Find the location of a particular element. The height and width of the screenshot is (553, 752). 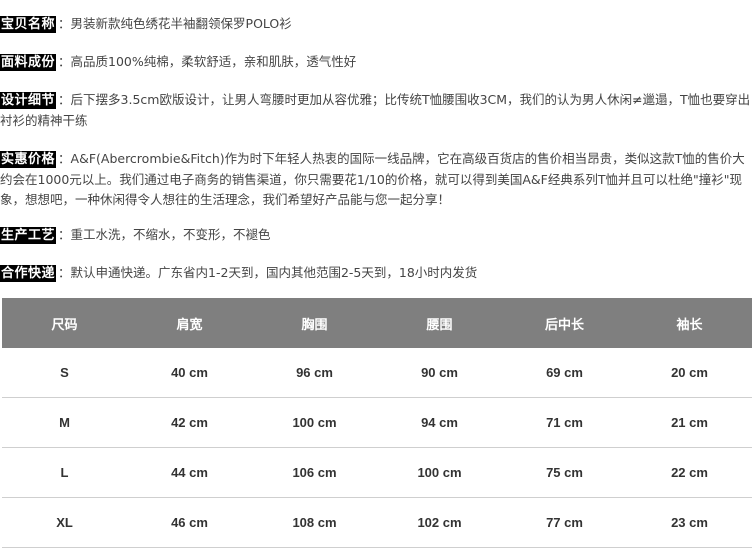

cell-shoulder: 44 cm is located at coordinates (189, 472).